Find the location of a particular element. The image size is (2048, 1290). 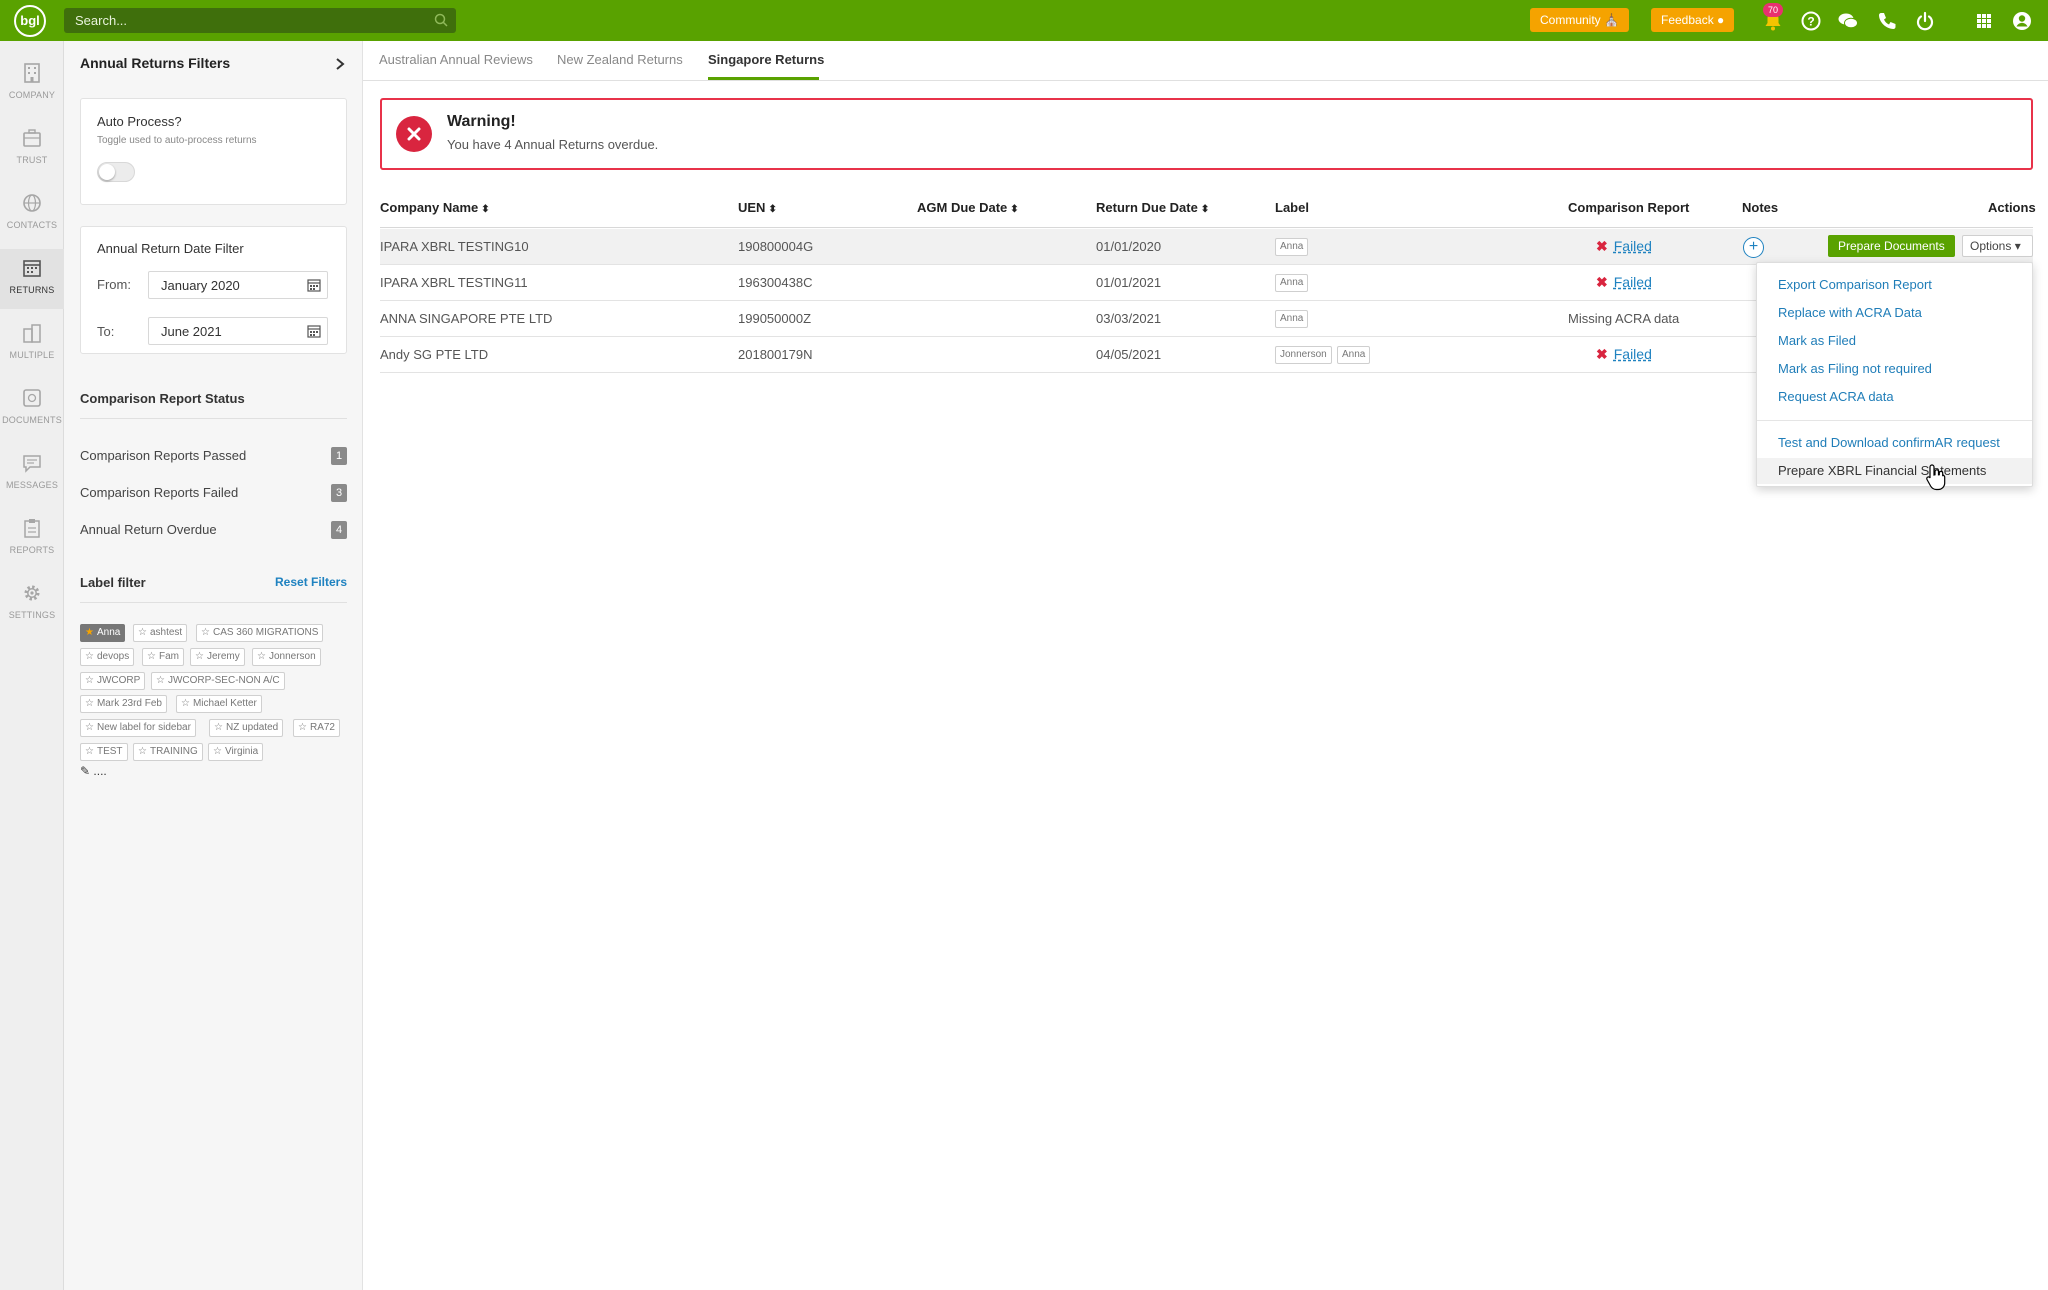

menu-export-comparison-report: Export Comparison Report is located at coordinates (1894, 285).